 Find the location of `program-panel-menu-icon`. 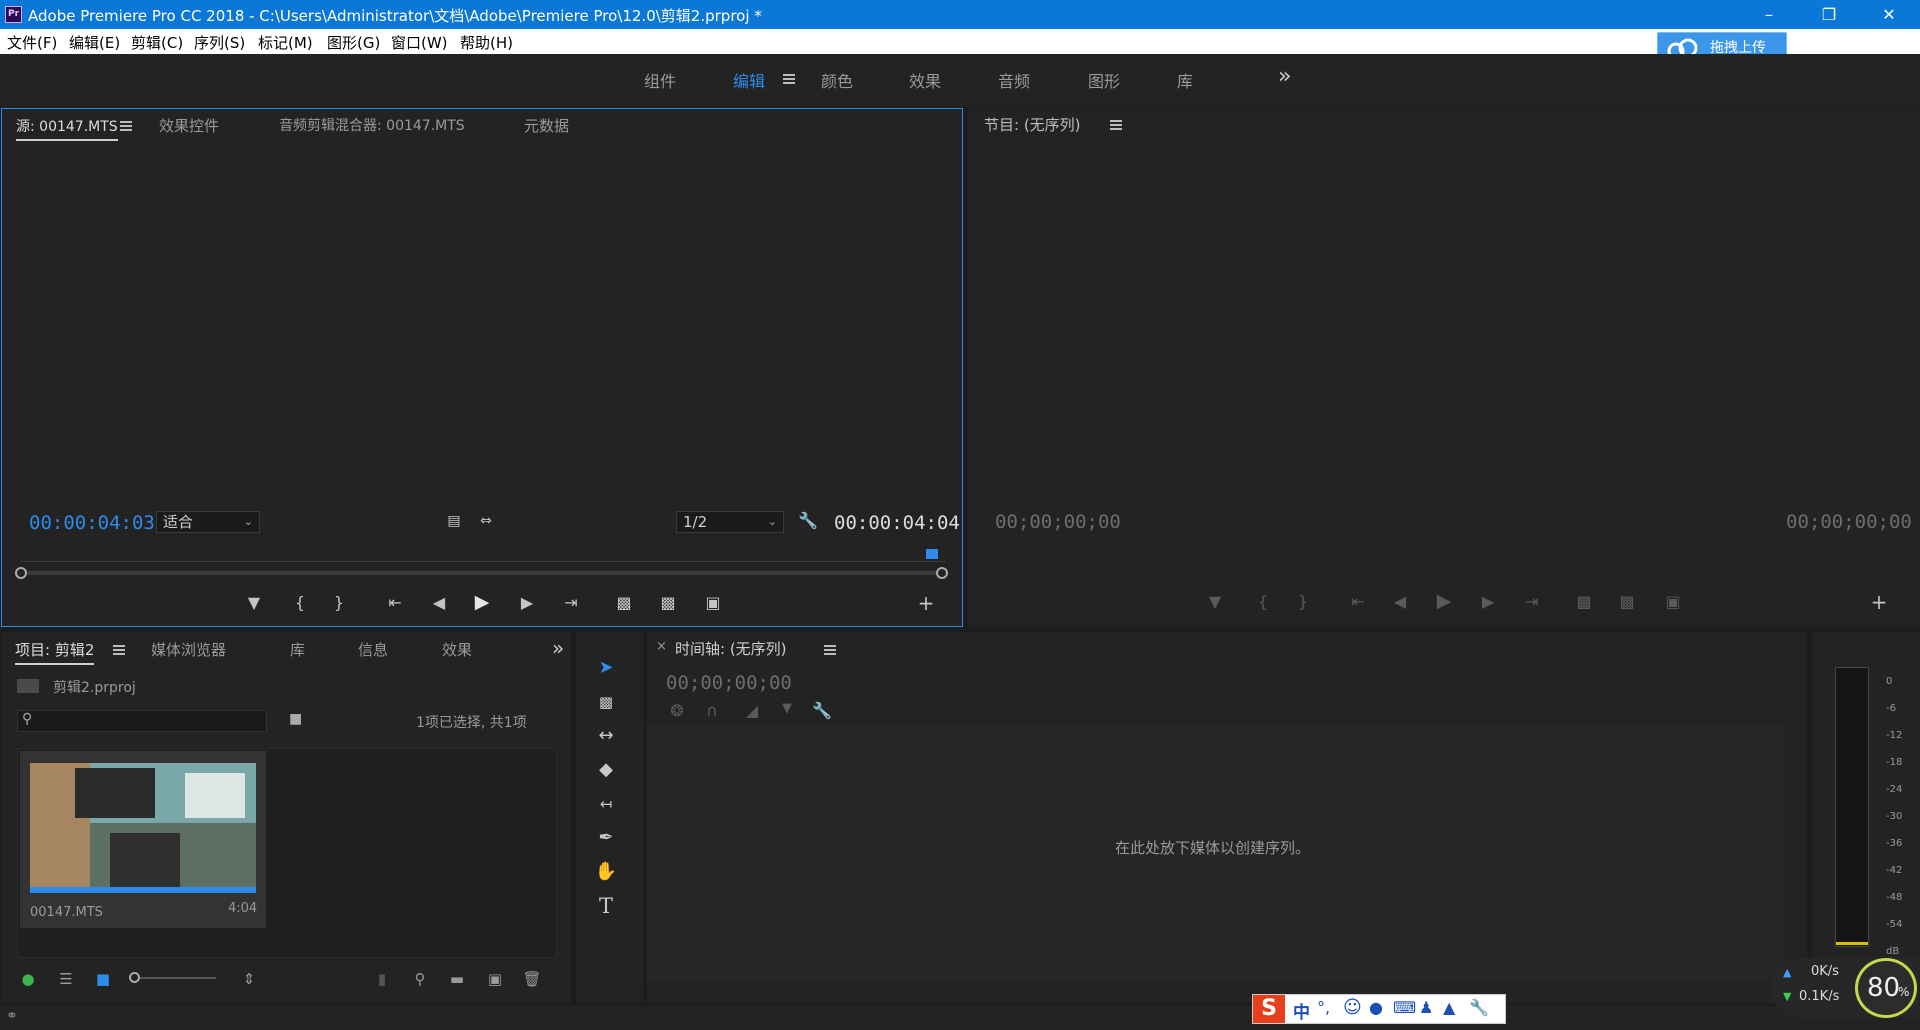

program-panel-menu-icon is located at coordinates (1116, 125).